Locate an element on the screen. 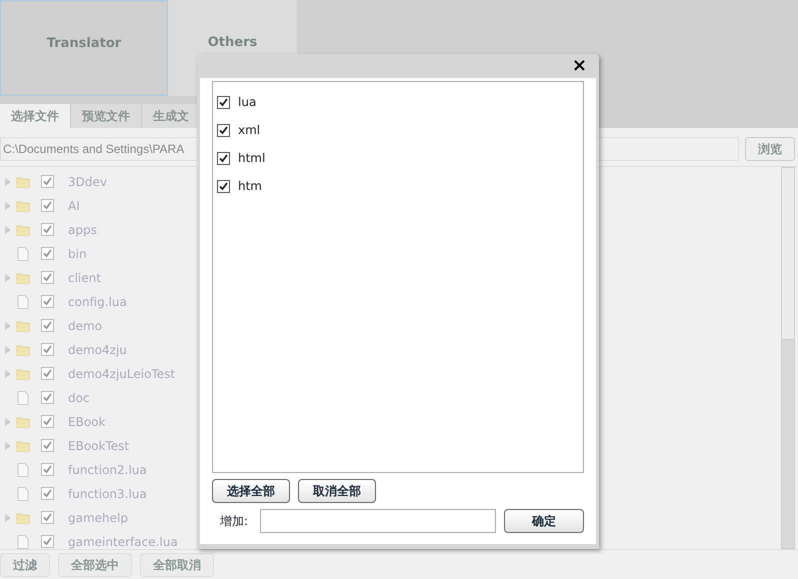 The image size is (798, 579). file-name: apps is located at coordinates (82, 230).